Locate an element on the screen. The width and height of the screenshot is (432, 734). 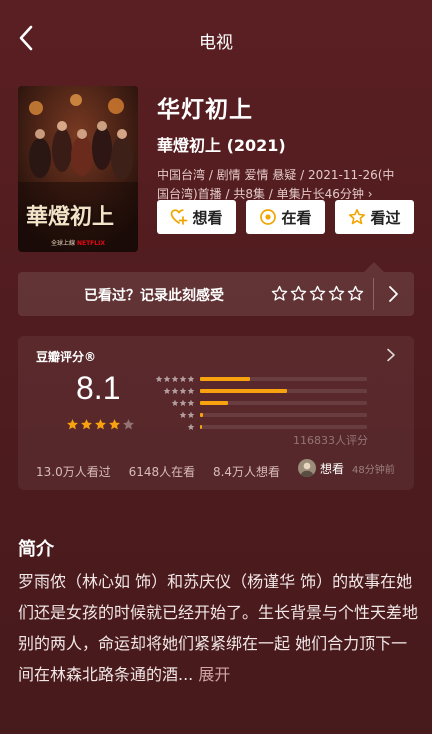
friend-time: 48分钟前 is located at coordinates (373, 470).